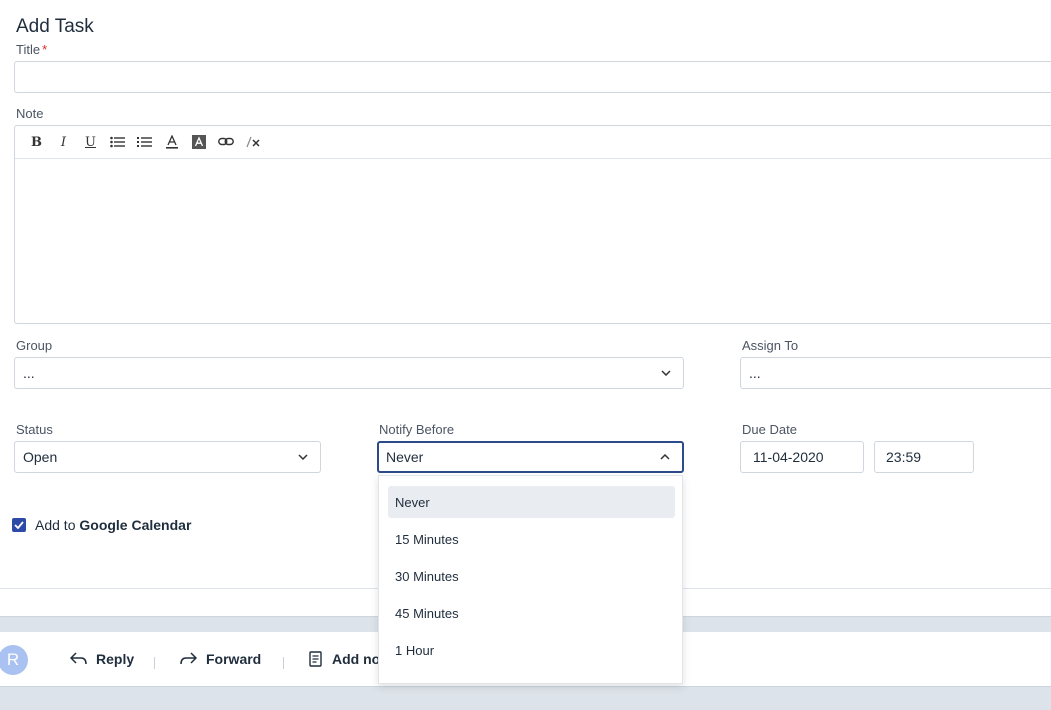 This screenshot has height=710, width=1051. Describe the element at coordinates (315, 659) in the screenshot. I see `note-icon` at that location.